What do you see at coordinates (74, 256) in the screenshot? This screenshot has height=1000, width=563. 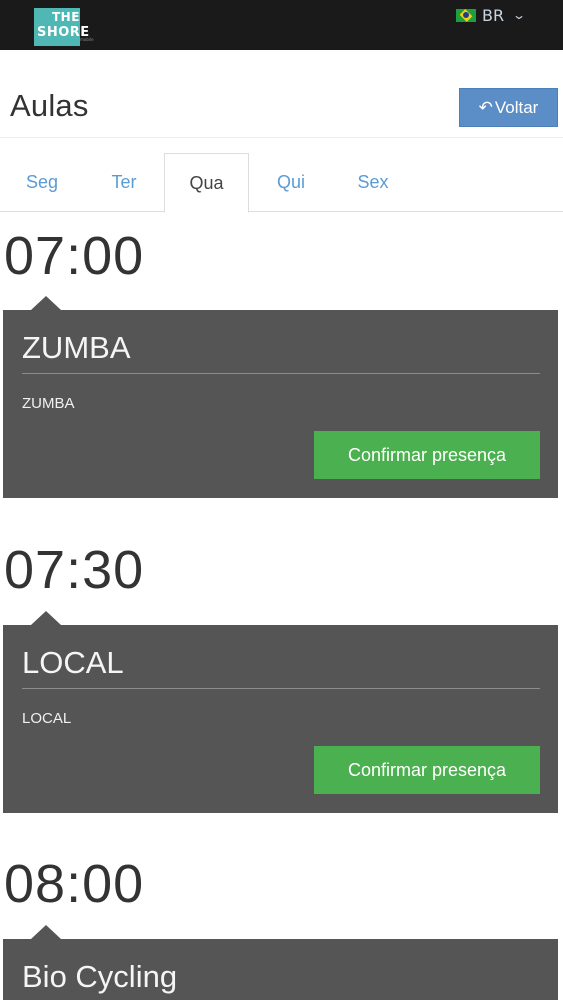 I see `class-time: 07:00` at bounding box center [74, 256].